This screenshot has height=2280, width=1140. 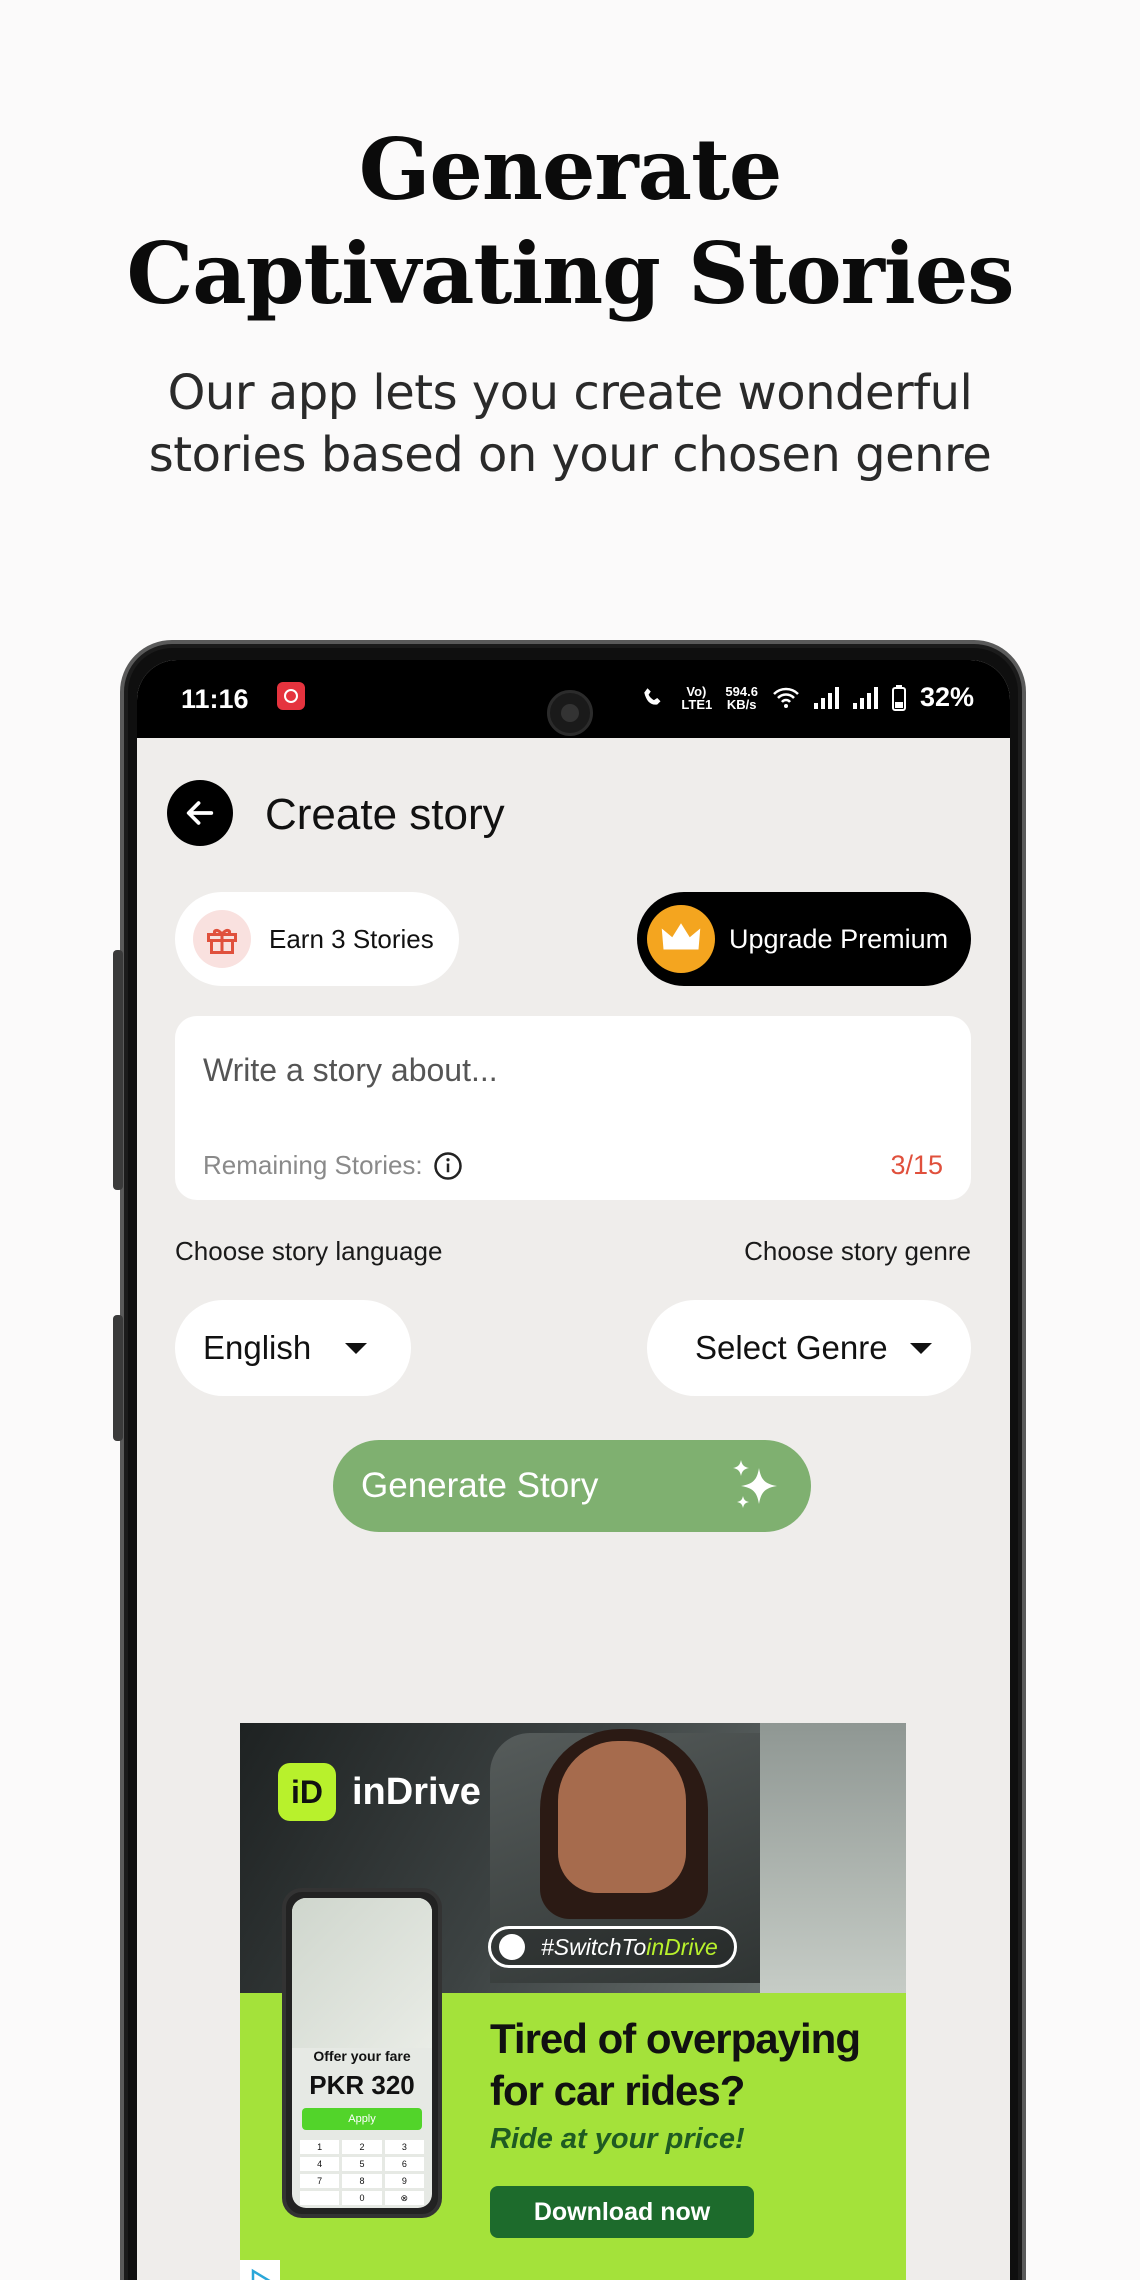 I want to click on ad-person, so click(x=622, y=1817).